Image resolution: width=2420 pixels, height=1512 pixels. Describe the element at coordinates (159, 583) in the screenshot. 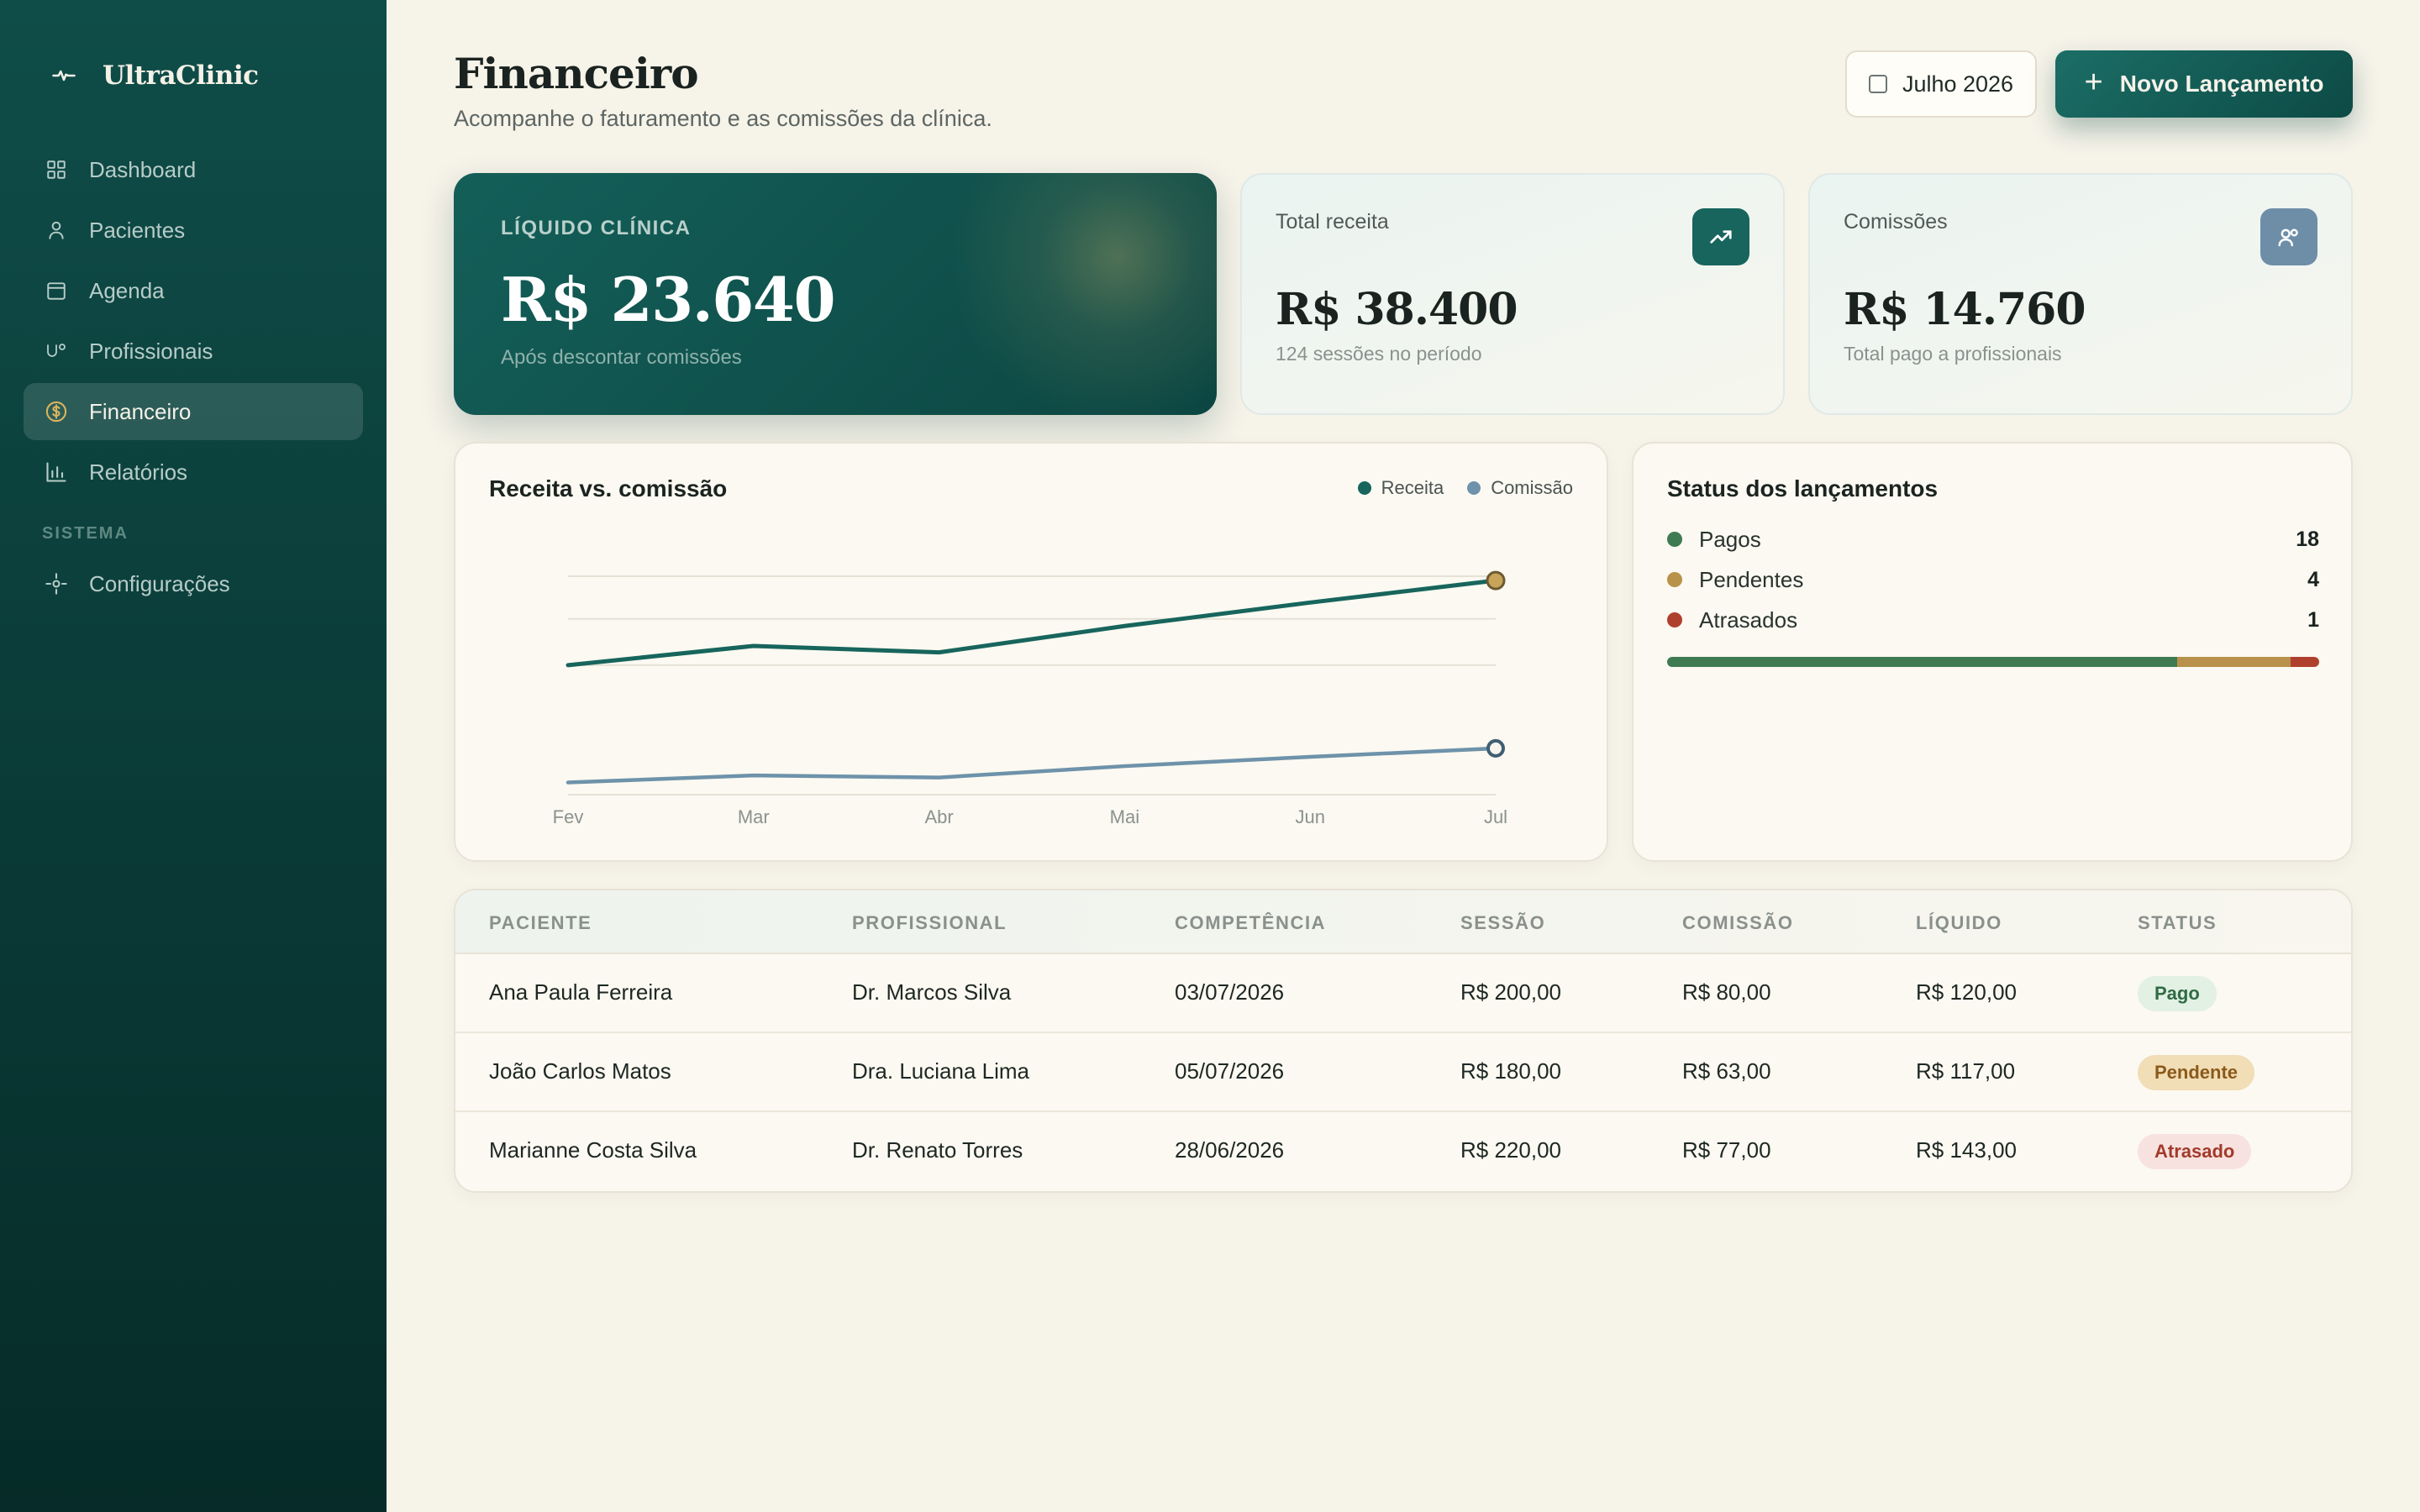

I see `sidebar-item-label: Configurações` at that location.